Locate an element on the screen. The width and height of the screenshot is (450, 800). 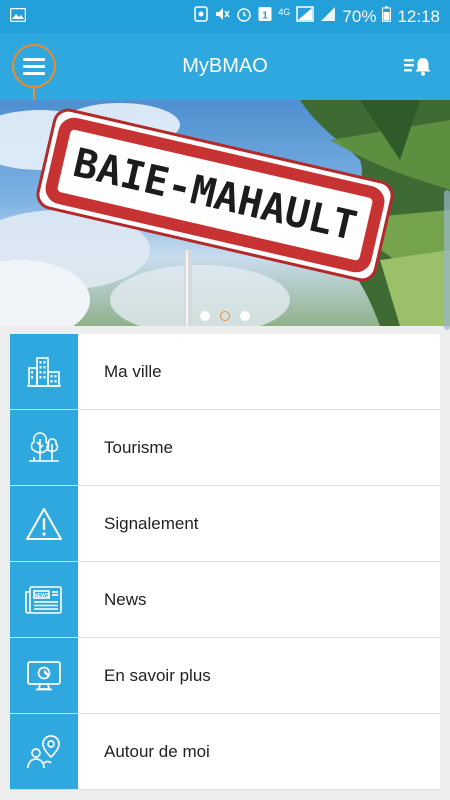
newspaper-icon: NEWS is located at coordinates (43, 599).